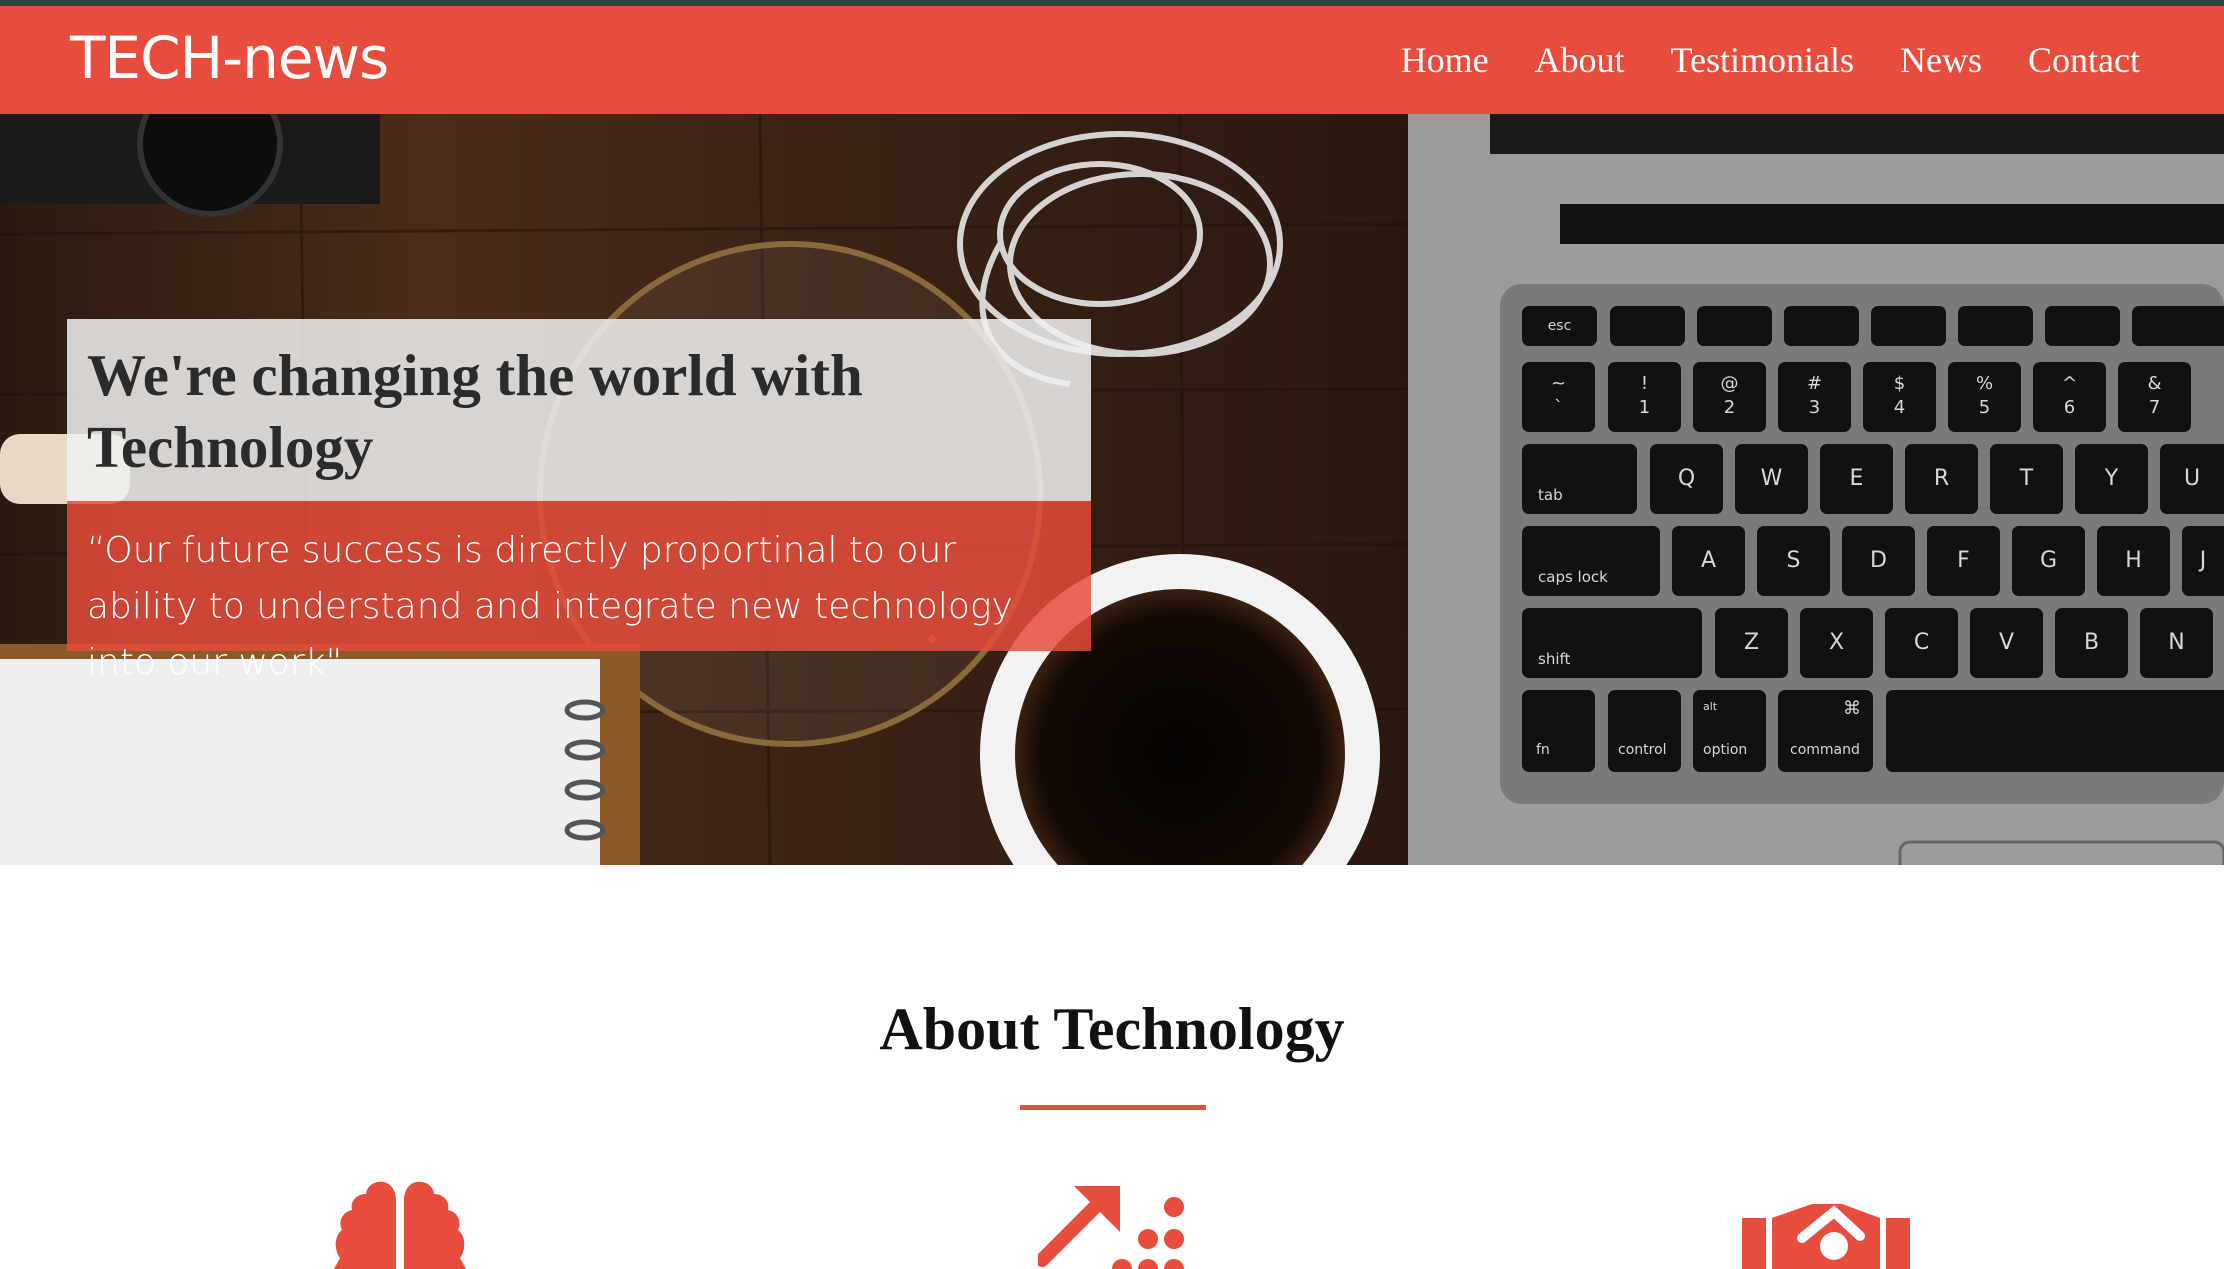 The height and width of the screenshot is (1269, 2224). I want to click on key-option-label: option, so click(1725, 750).